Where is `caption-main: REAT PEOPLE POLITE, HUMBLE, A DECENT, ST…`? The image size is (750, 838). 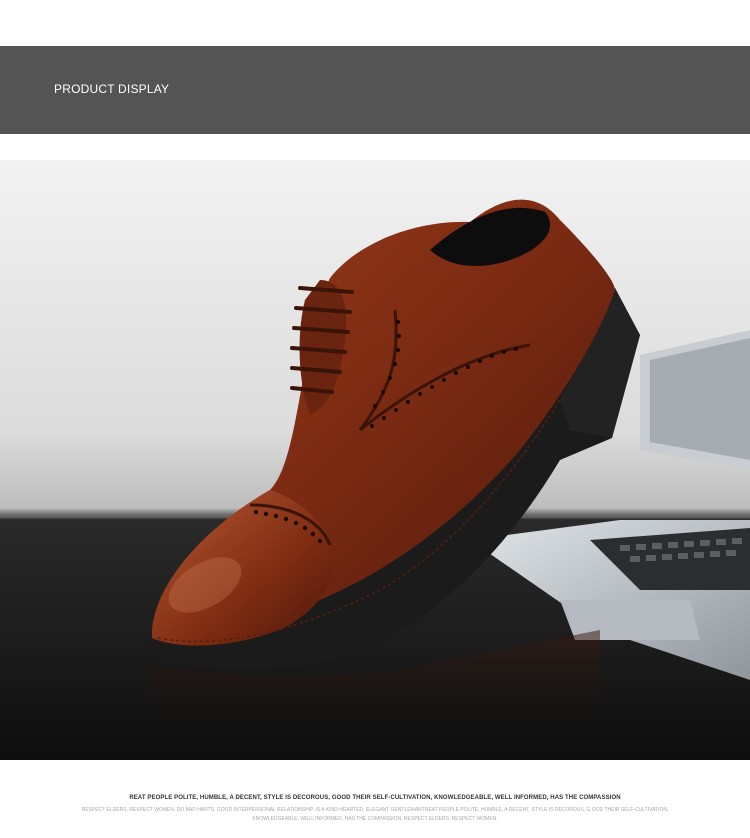 caption-main: REAT PEOPLE POLITE, HUMBLE, A DECENT, ST… is located at coordinates (375, 798).